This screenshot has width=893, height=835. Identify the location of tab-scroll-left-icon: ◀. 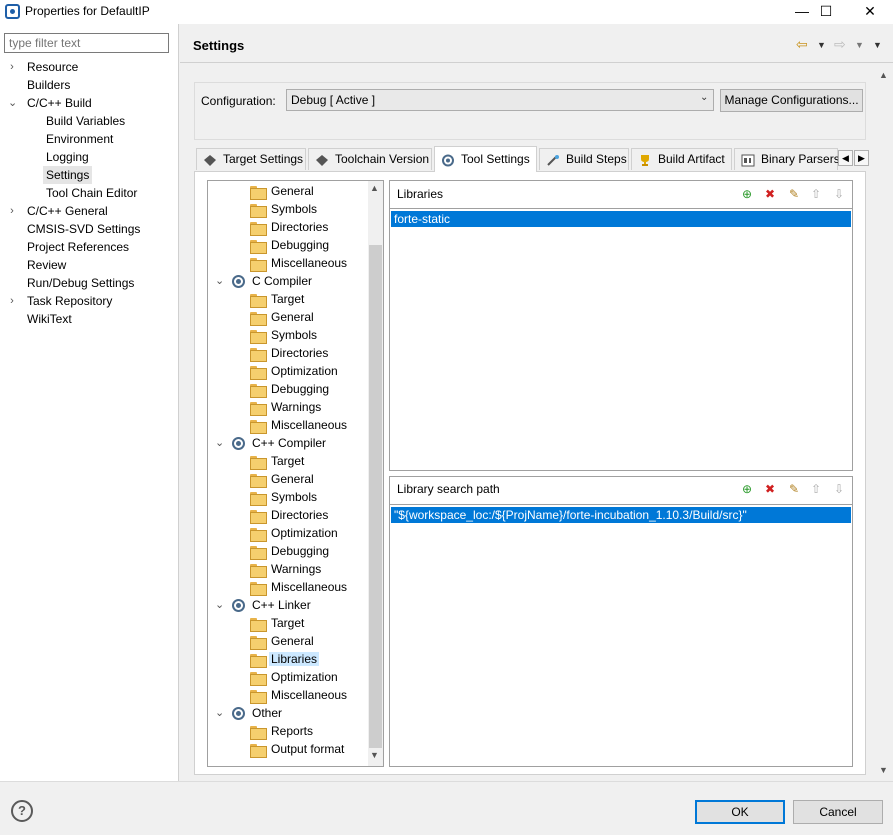
(845, 158).